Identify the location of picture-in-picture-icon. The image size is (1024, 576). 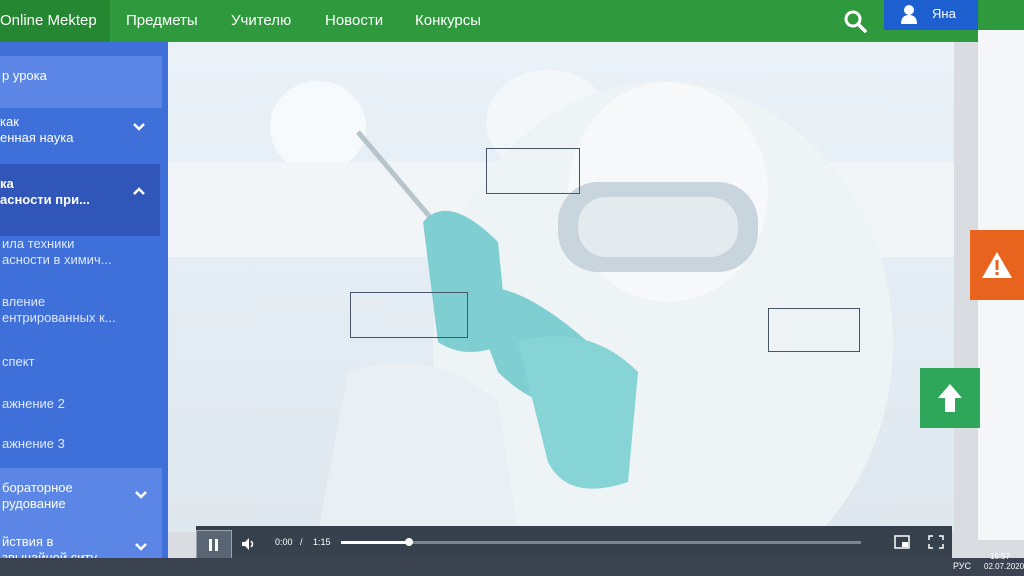
(902, 542).